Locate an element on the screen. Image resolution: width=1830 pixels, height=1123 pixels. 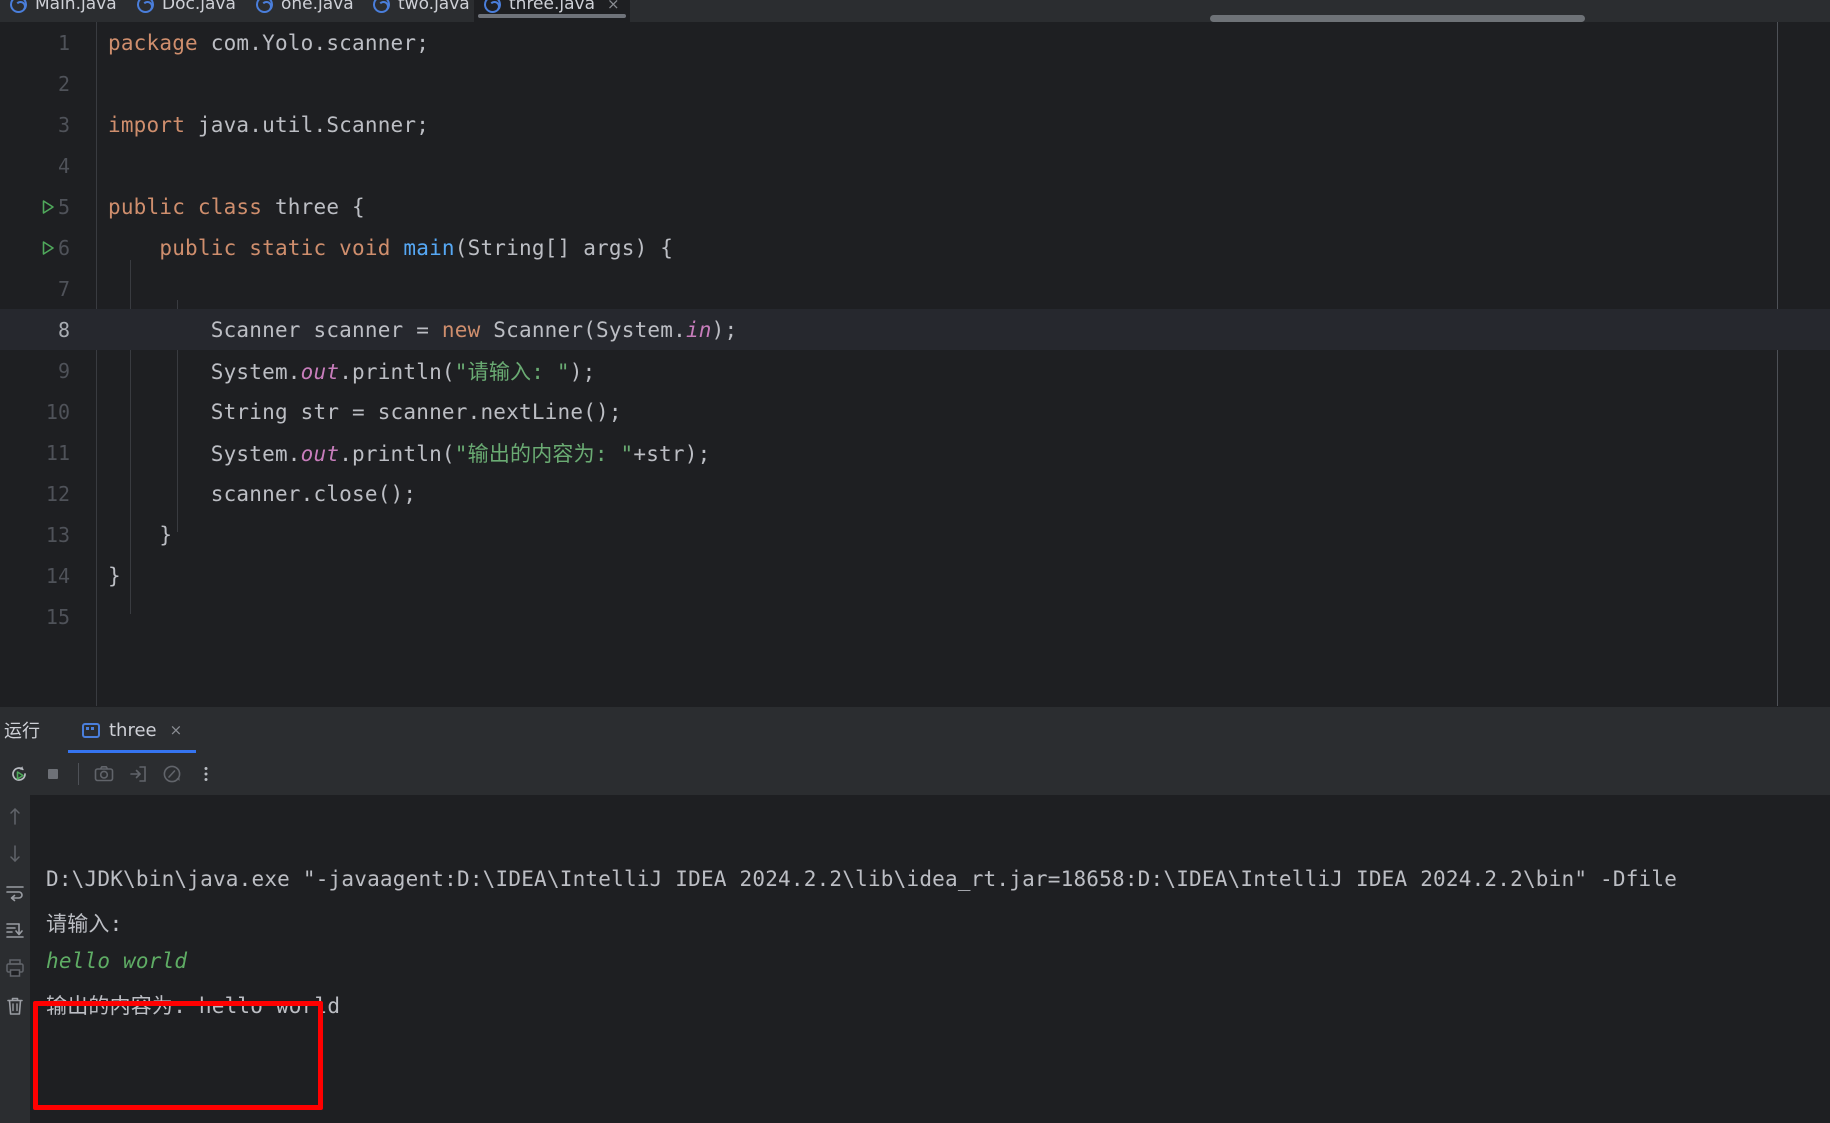
console-side-toolbar is located at coordinates (15, 959).